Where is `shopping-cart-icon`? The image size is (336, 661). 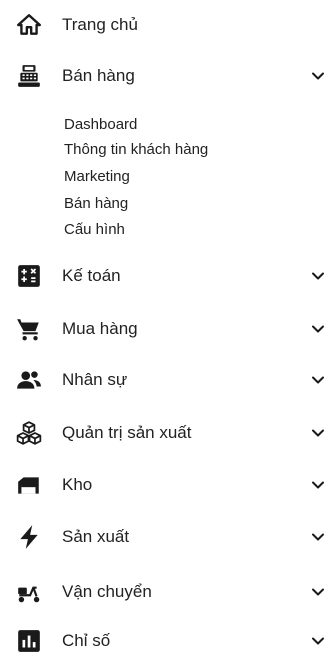
shopping-cart-icon is located at coordinates (29, 329).